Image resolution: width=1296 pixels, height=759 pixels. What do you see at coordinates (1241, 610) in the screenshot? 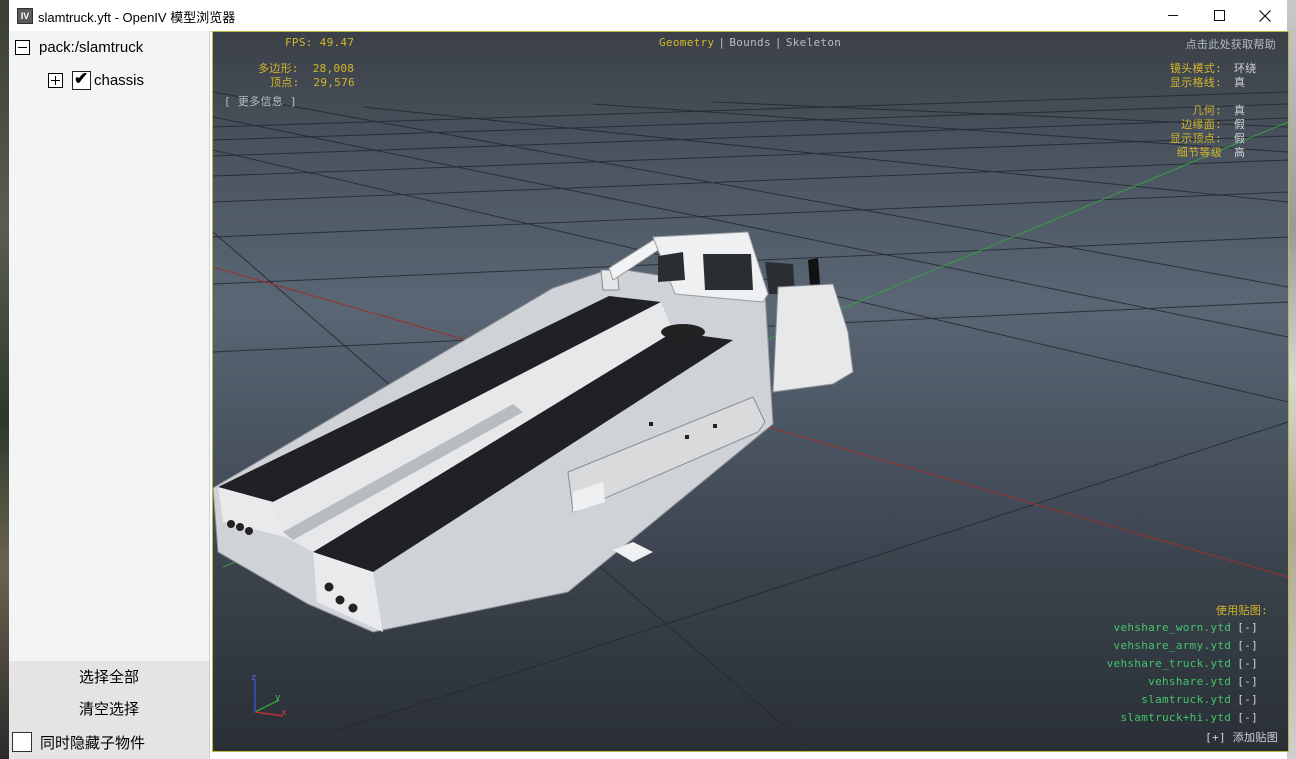
I see `textures-title: 使用贴图:` at bounding box center [1241, 610].